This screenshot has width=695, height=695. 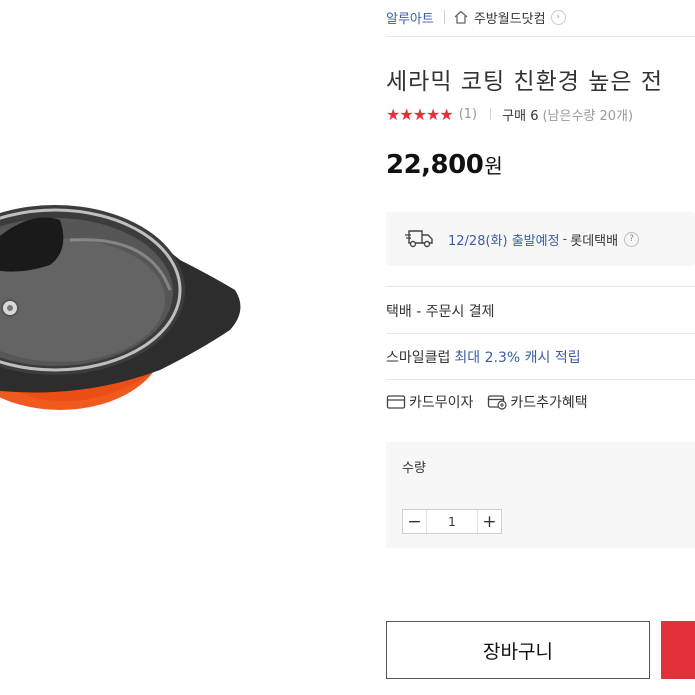 I want to click on card-no-interest-label: 카드무이자, so click(x=441, y=403).